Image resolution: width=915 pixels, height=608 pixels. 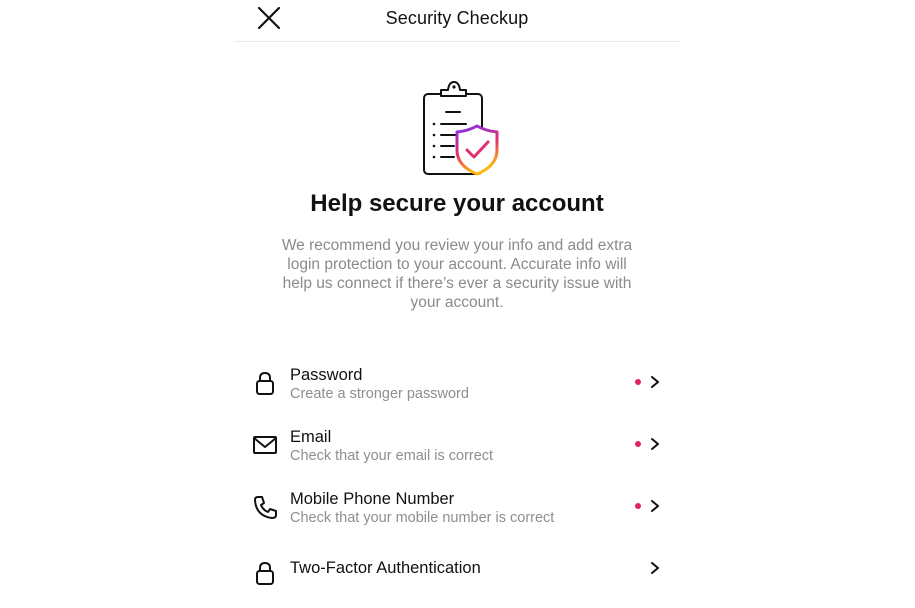 What do you see at coordinates (311, 437) in the screenshot?
I see `item-title: Email` at bounding box center [311, 437].